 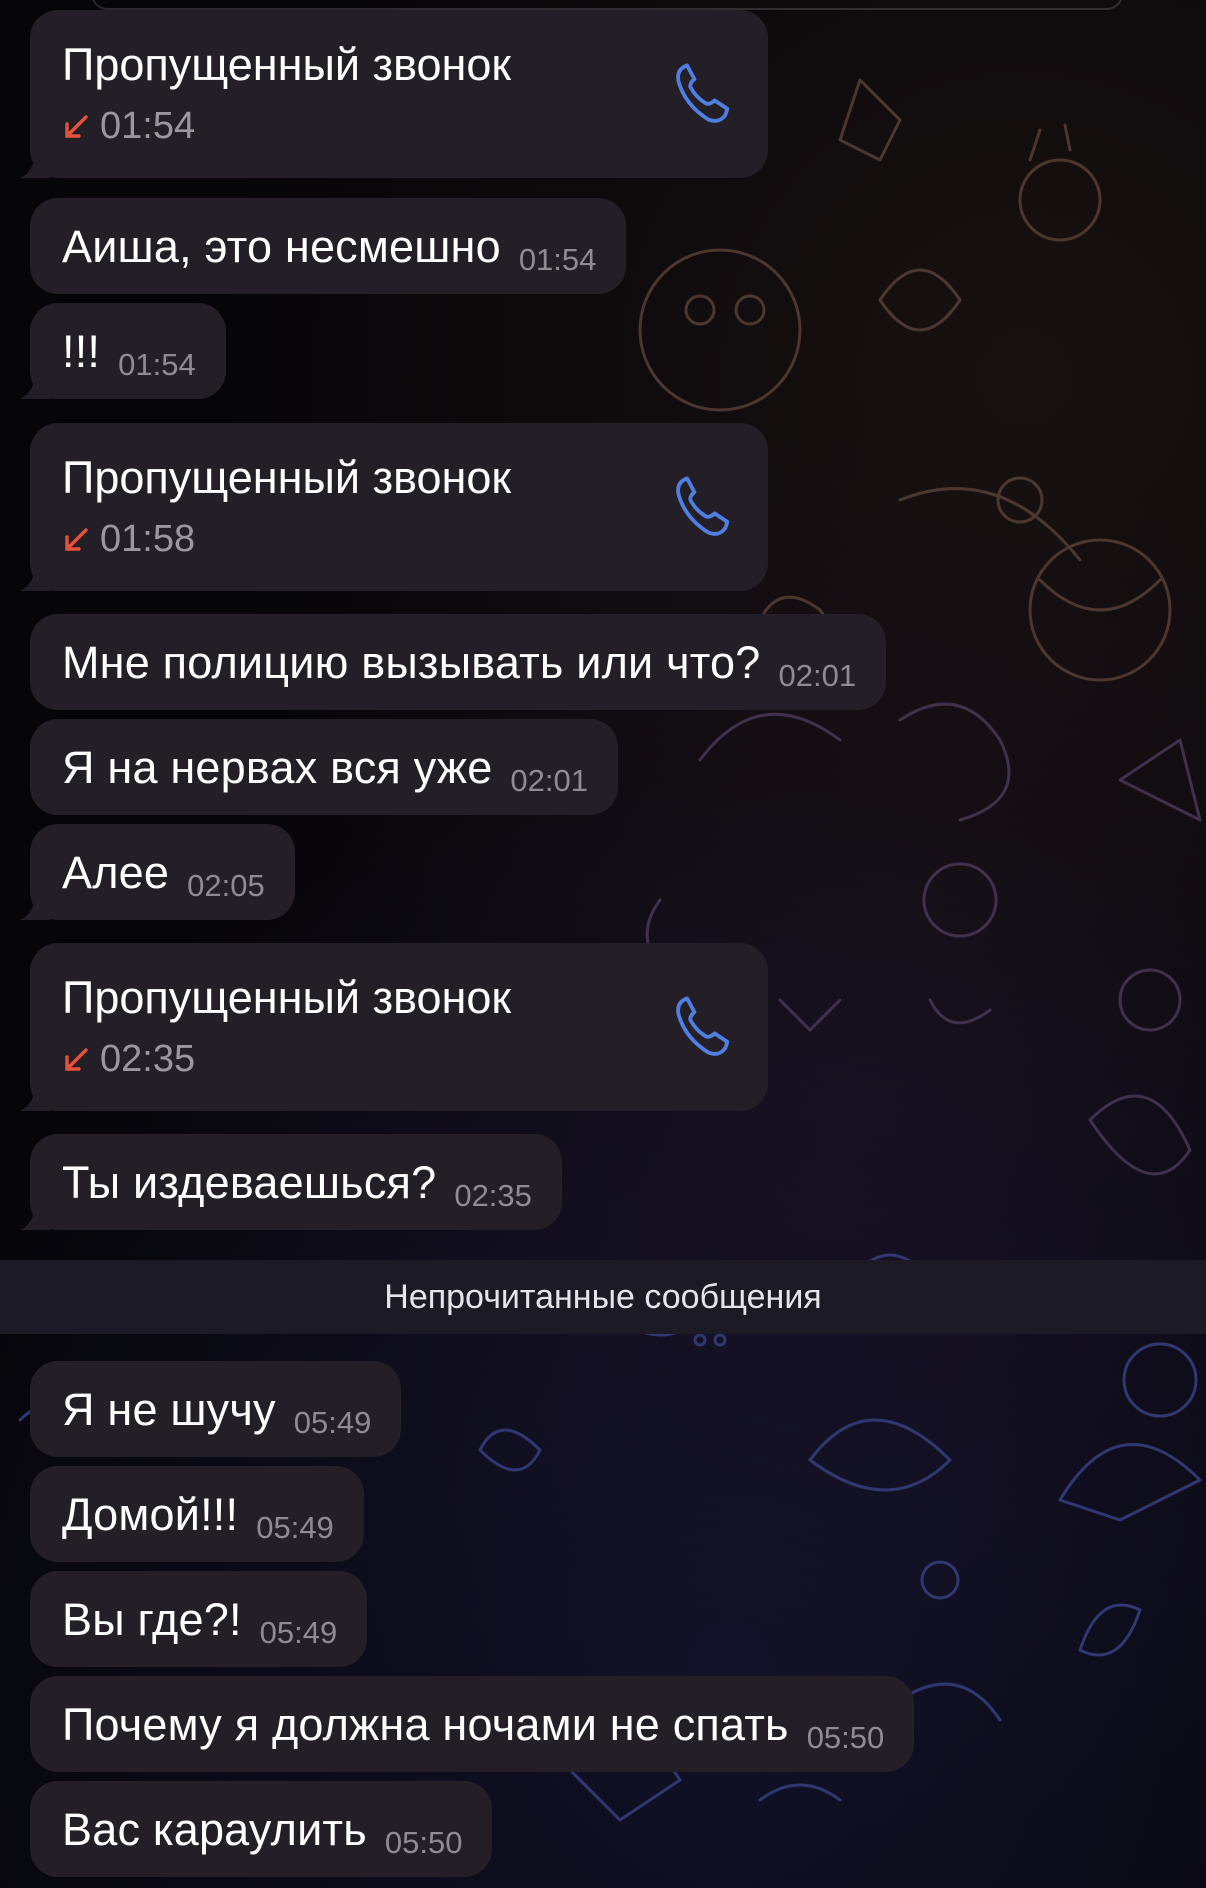 What do you see at coordinates (394, 507) in the screenshot?
I see `missed-call-message: Пропущенный звонок 01:58` at bounding box center [394, 507].